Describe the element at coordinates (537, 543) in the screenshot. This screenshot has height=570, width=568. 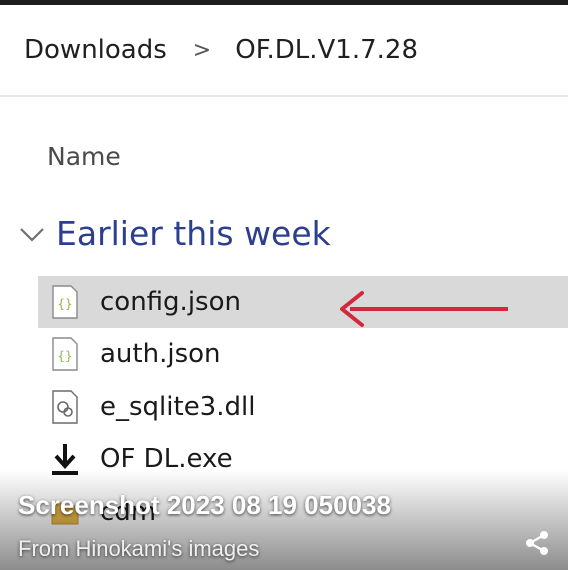
I see `share-icon` at that location.